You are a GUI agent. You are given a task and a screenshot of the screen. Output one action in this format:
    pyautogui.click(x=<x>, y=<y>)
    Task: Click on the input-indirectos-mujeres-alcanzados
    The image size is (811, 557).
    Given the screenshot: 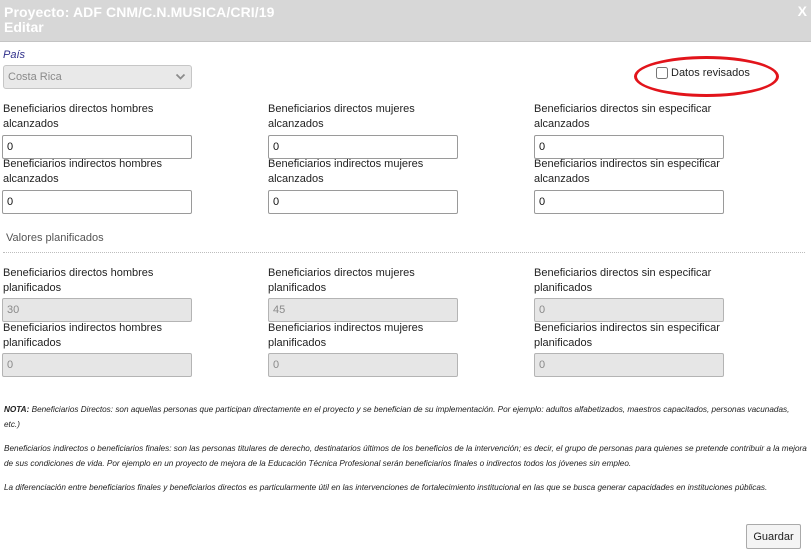 What is the action you would take?
    pyautogui.click(x=363, y=202)
    